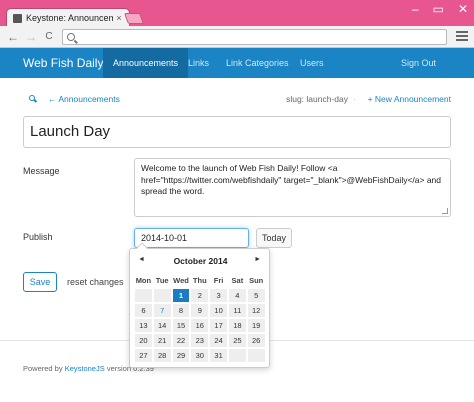 This screenshot has height=402, width=474. What do you see at coordinates (257, 63) in the screenshot?
I see `nav-link-categories: Link Categories` at bounding box center [257, 63].